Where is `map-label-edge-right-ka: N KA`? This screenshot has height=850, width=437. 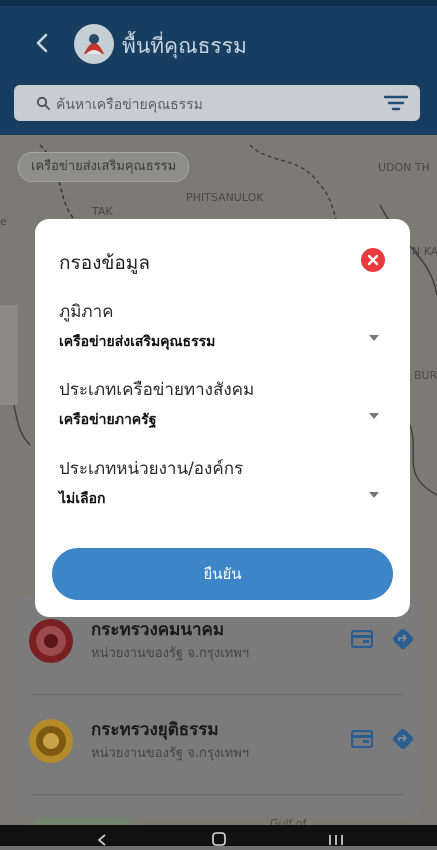
map-label-edge-right-ka: N KA is located at coordinates (424, 251).